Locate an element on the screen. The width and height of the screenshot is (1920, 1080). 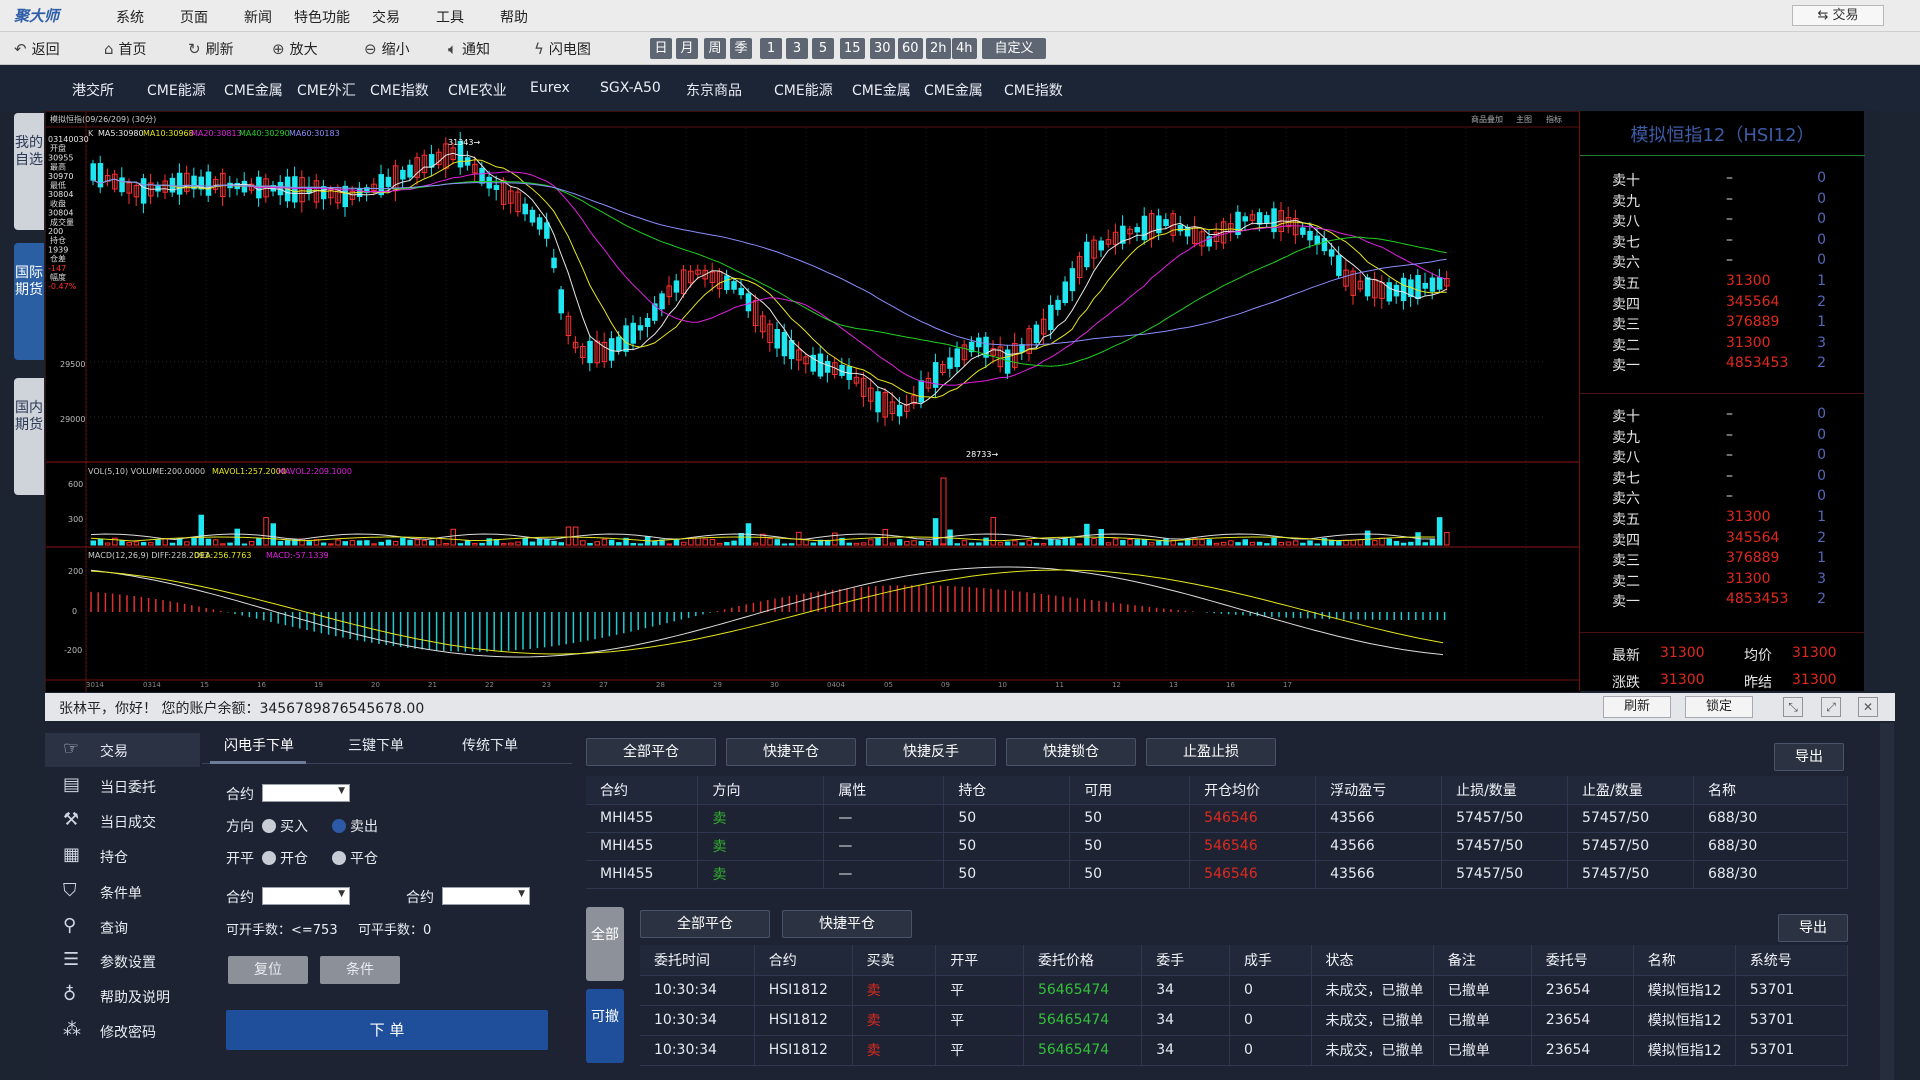
nav-conditional: ⛉ 条件单 is located at coordinates (122, 892).